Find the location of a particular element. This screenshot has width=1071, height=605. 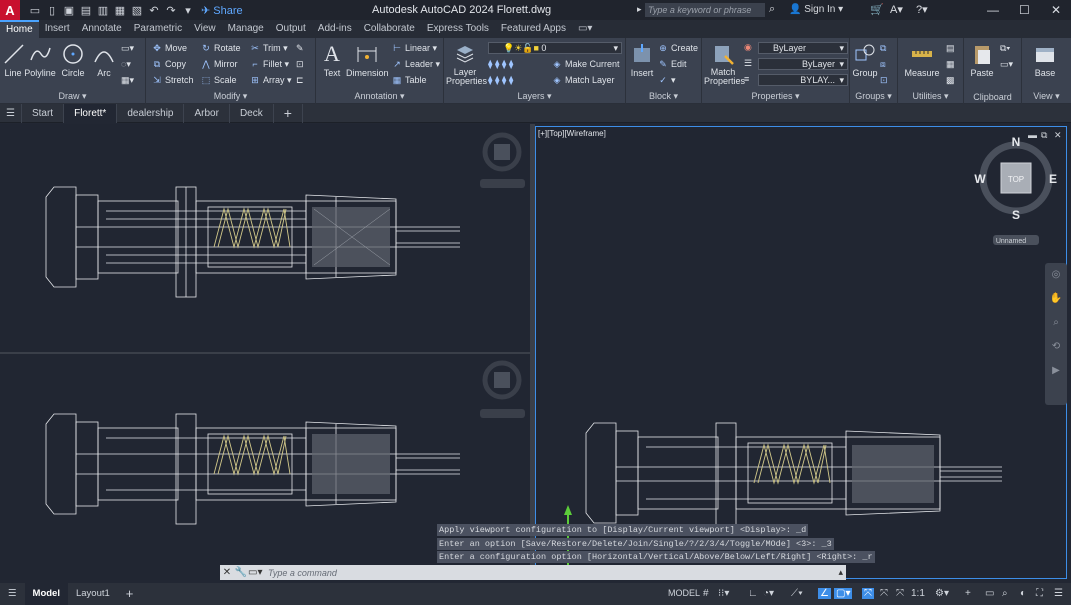

ortho-icon: ∟ is located at coordinates (753, 593).